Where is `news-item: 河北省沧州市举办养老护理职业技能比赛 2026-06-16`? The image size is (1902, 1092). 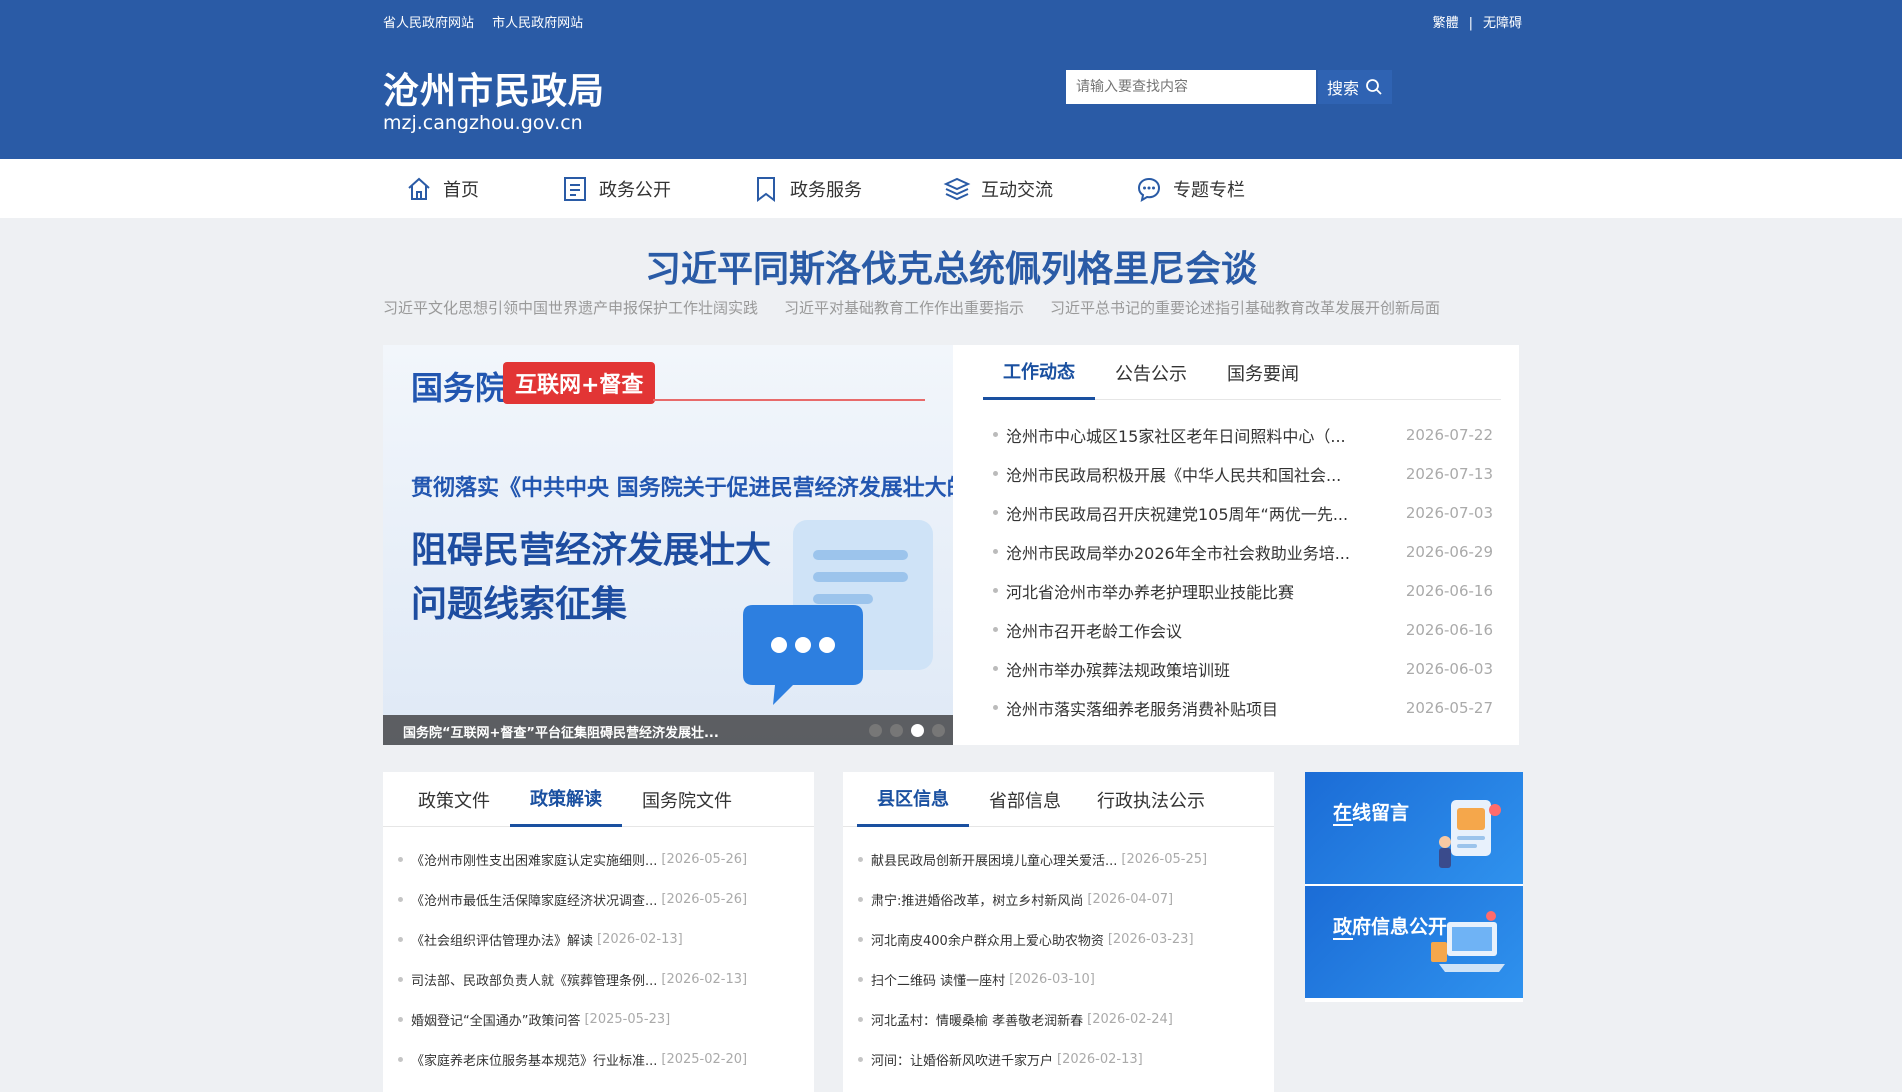 news-item: 河北省沧州市举办养老护理职业技能比赛 2026-06-16 is located at coordinates (1243, 590).